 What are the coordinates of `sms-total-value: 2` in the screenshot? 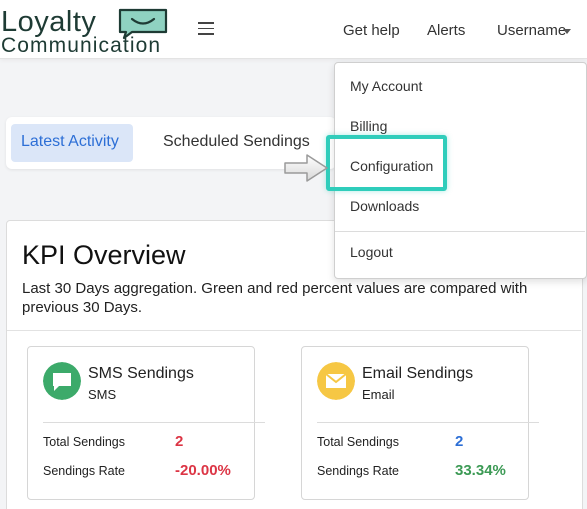 It's located at (179, 441).